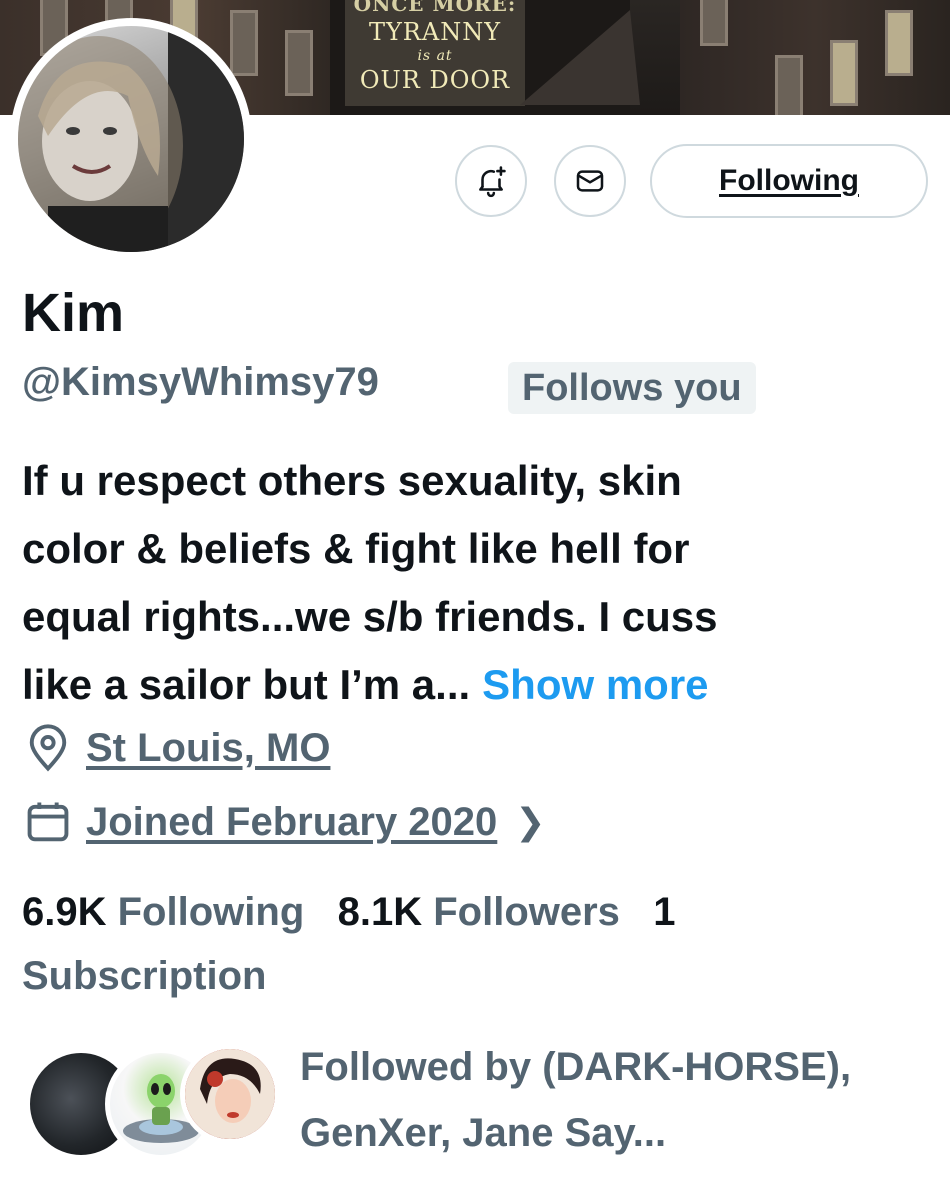 Image resolution: width=950 pixels, height=1200 pixels. I want to click on bell-plus-icon, so click(492, 182).